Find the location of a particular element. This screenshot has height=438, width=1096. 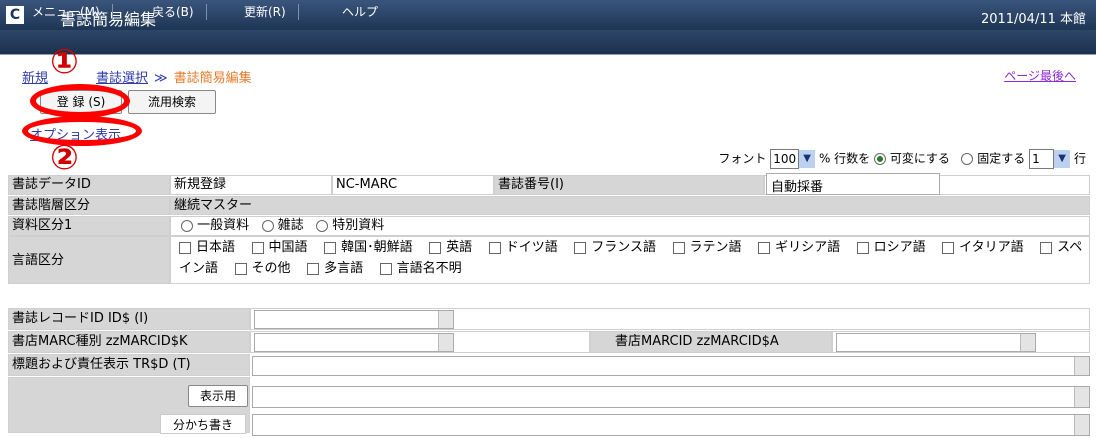

font-size-select: 100 is located at coordinates (785, 159).